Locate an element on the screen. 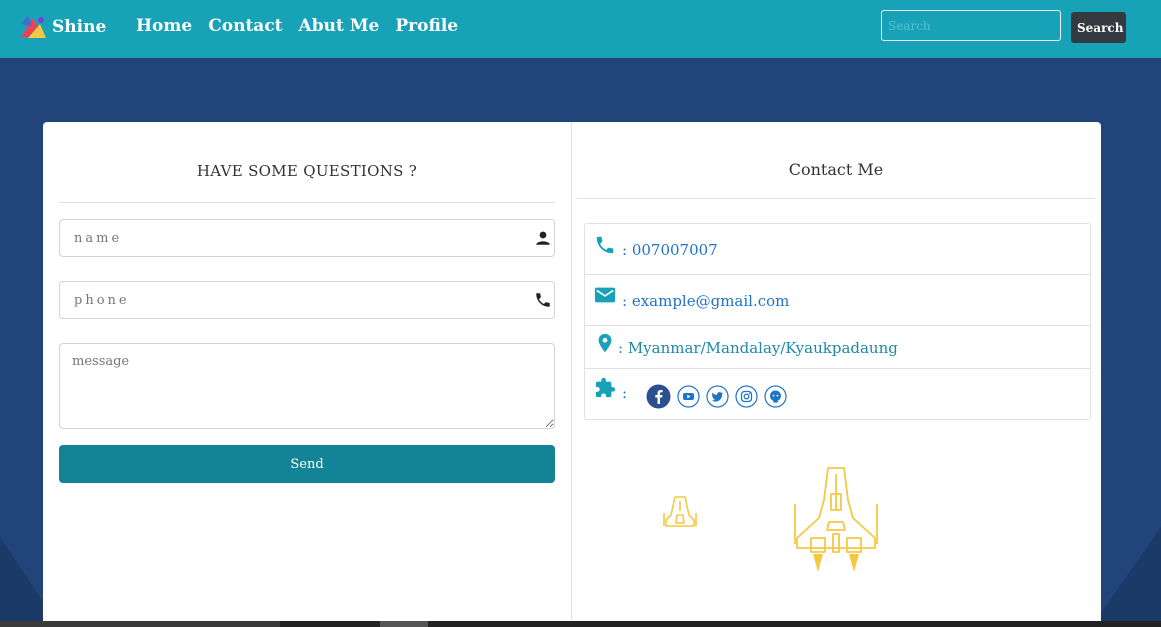  youtube-icon is located at coordinates (688, 396).